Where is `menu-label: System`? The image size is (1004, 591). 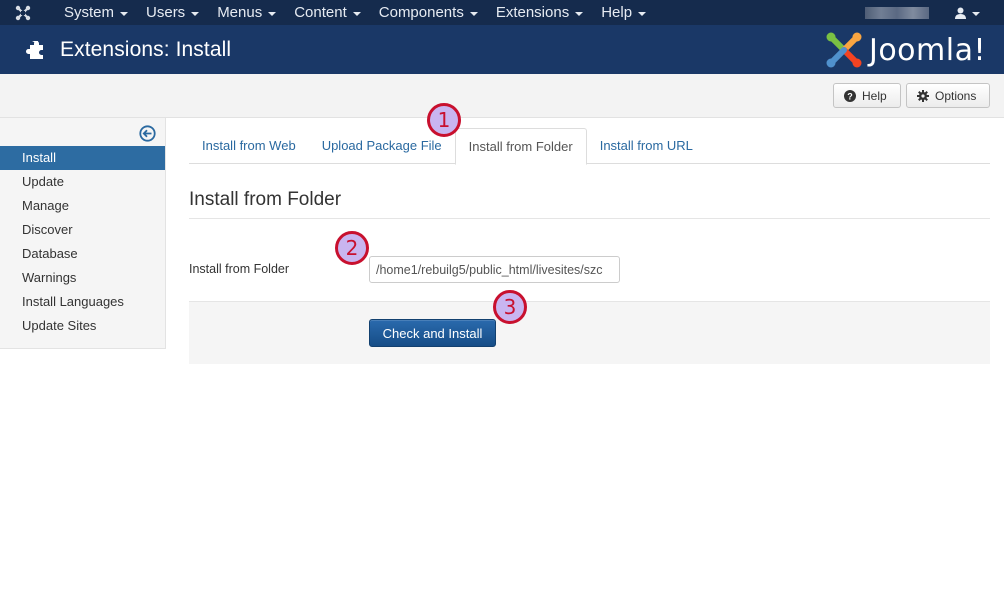 menu-label: System is located at coordinates (89, 12).